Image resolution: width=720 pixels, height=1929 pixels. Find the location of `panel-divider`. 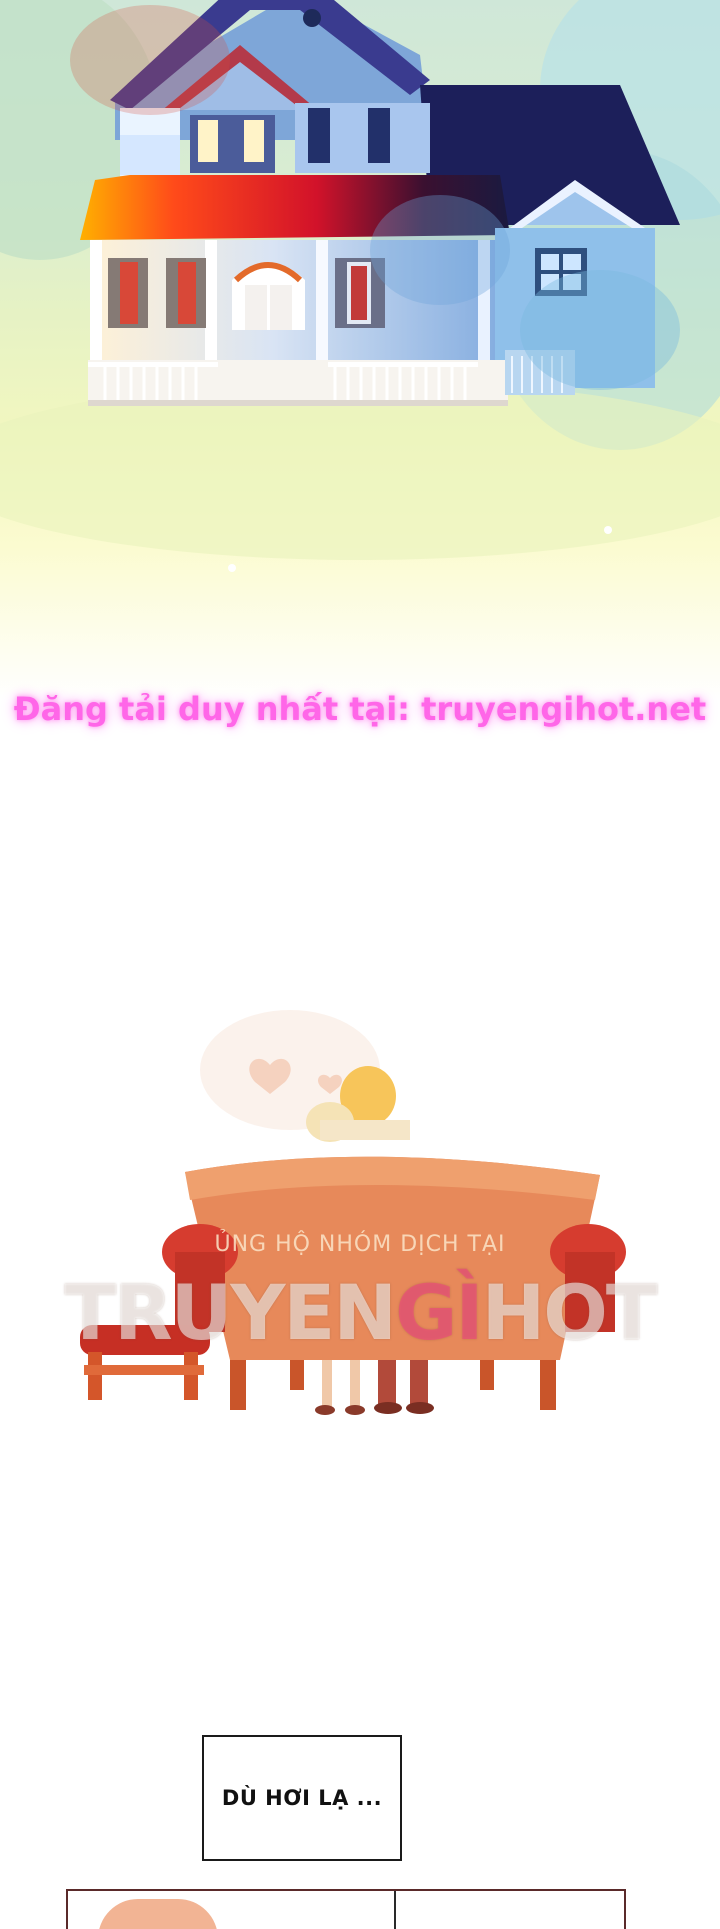

panel-divider is located at coordinates (395, 1910).